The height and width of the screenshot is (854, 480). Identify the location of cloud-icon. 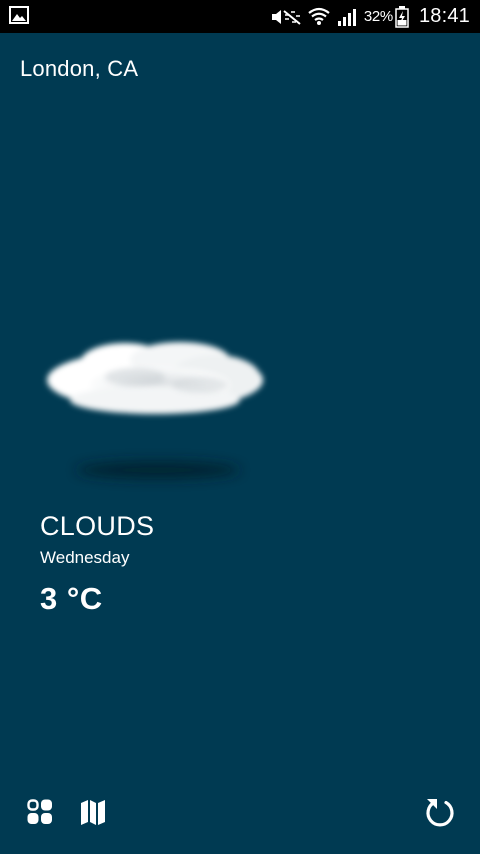
(160, 410).